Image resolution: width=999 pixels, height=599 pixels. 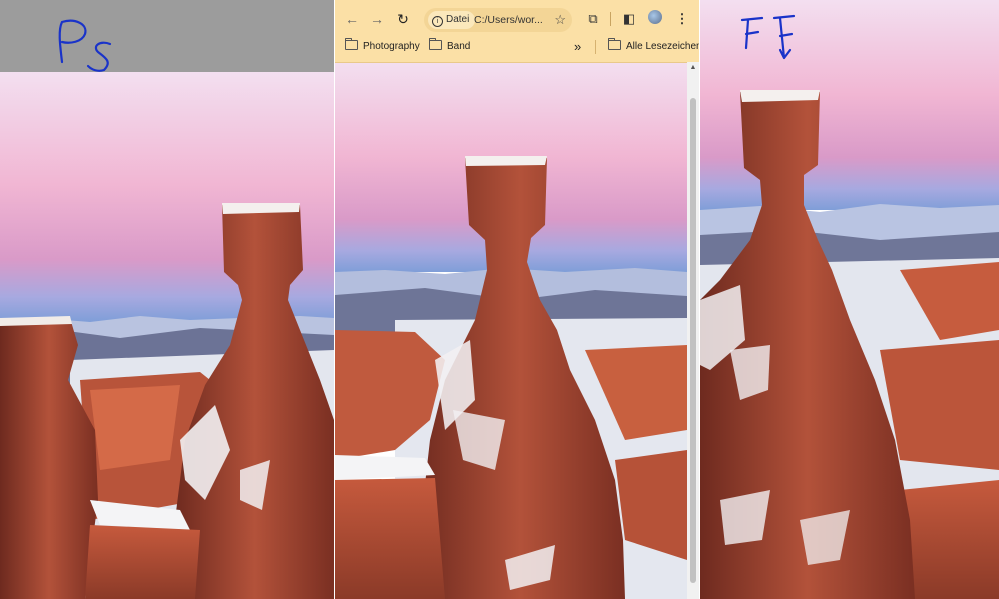 I want to click on puzzle-icon: ⧉, so click(x=593, y=18).